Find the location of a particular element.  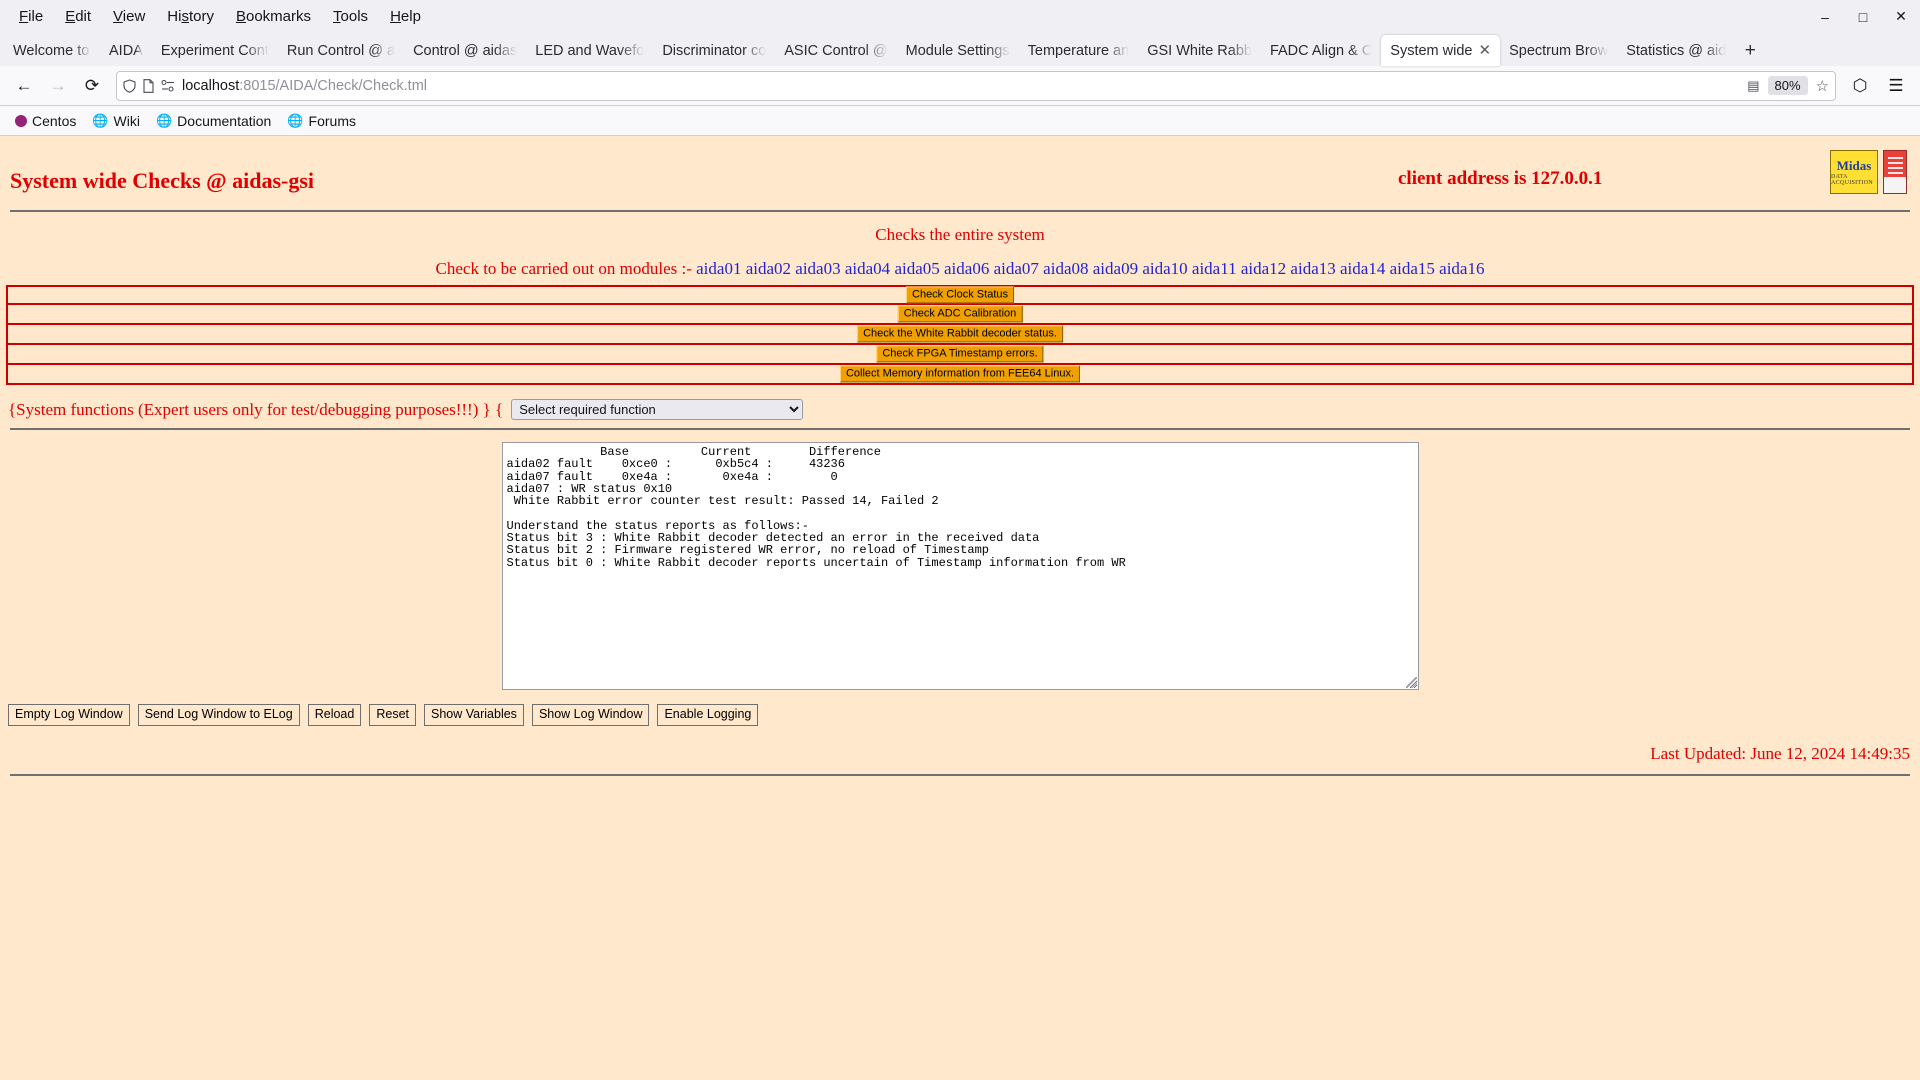

url-text: localhost:8015/AIDA/Check/Check.tml is located at coordinates (304, 86).